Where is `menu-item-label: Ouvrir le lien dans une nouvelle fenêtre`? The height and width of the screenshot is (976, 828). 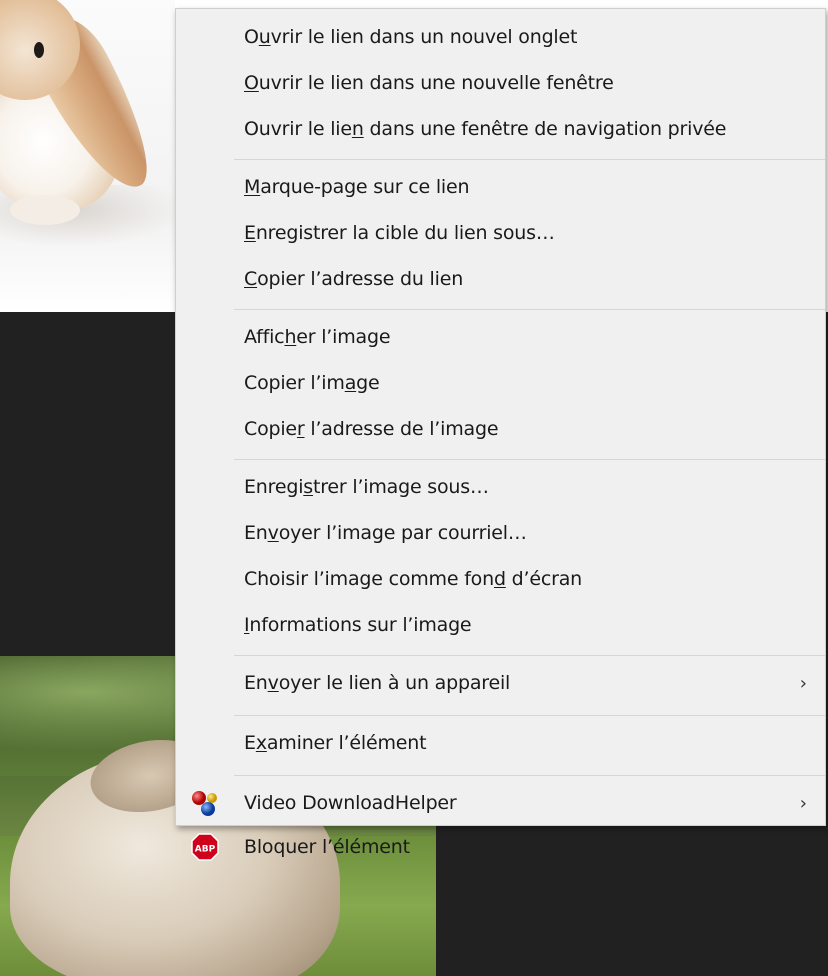
menu-item-label: Ouvrir le lien dans une nouvelle fenêtre is located at coordinates (429, 83).